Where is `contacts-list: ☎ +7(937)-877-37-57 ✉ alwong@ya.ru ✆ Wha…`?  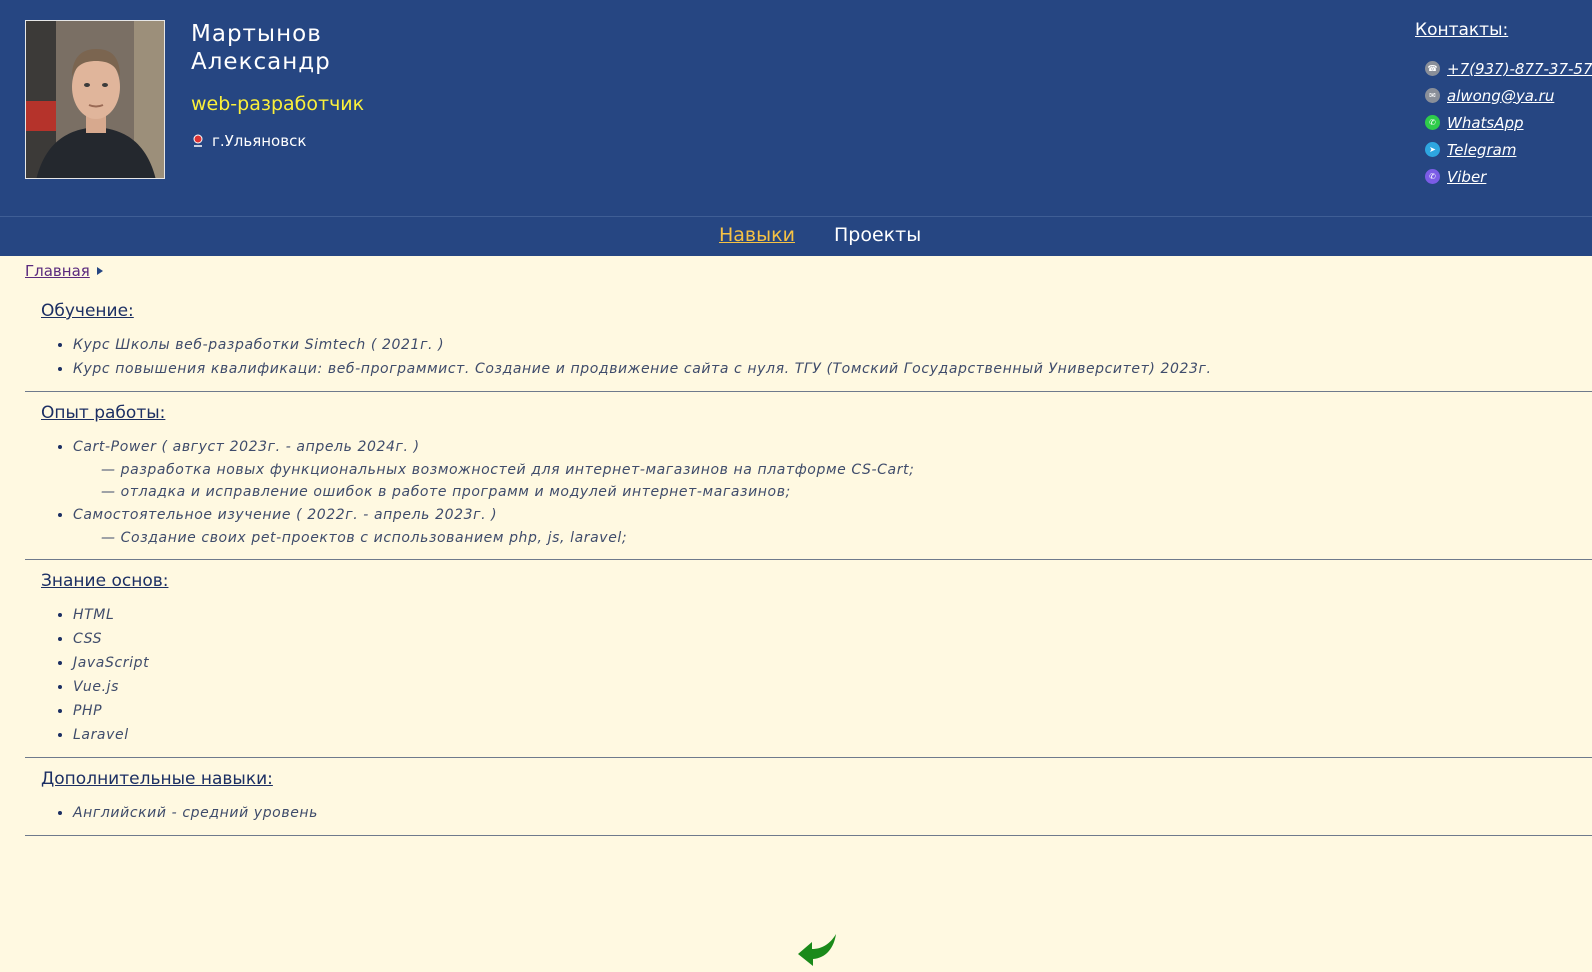 contacts-list: ☎ +7(937)-877-37-57 ✉ alwong@ya.ru ✆ Wha… is located at coordinates (1508, 122).